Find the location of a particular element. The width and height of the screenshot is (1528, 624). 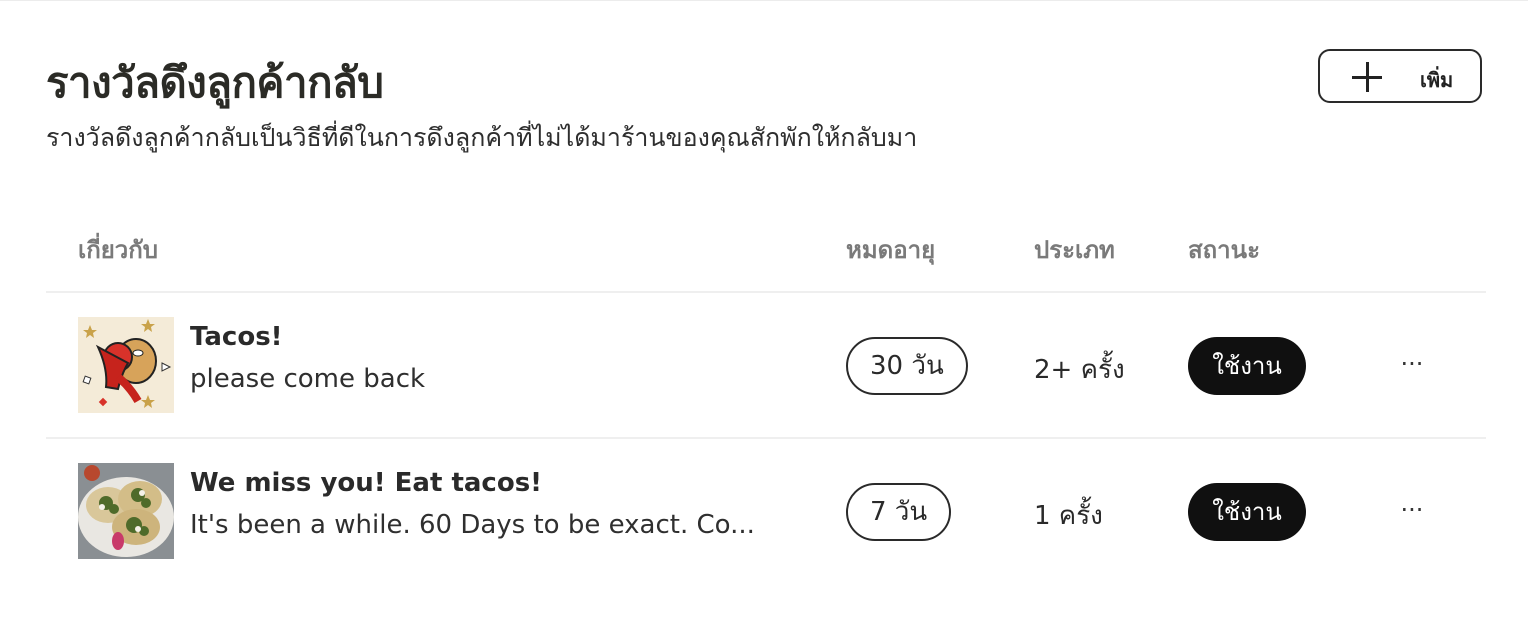

tacos-photo-icon is located at coordinates (126, 511).